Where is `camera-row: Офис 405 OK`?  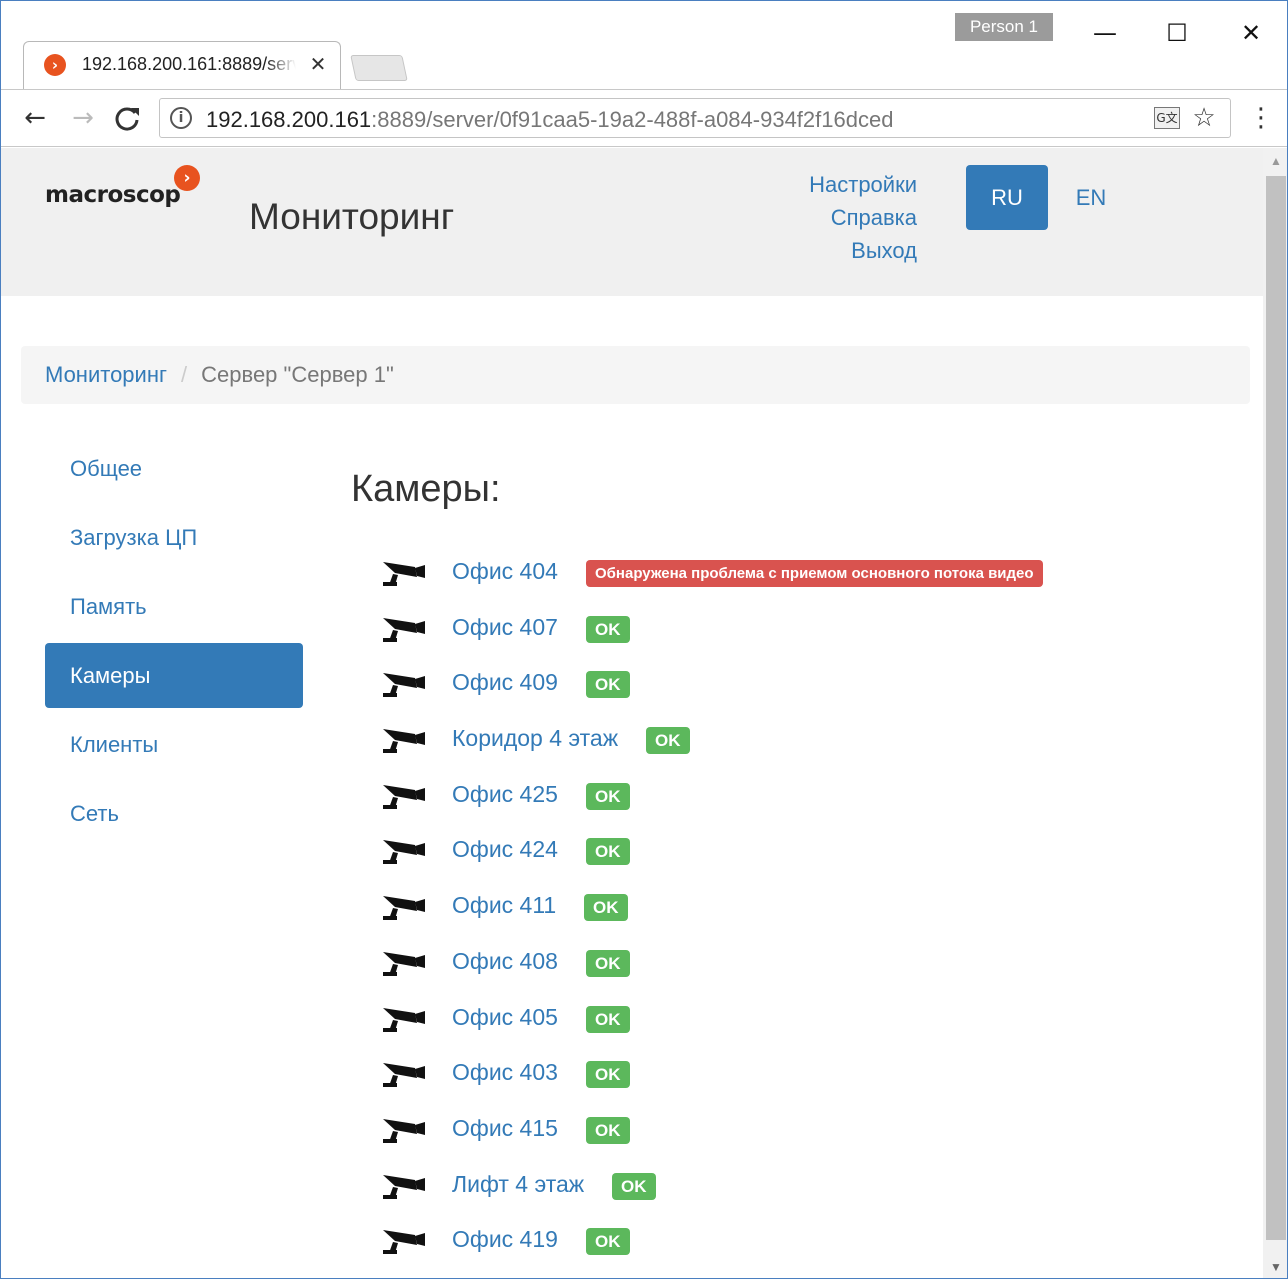 camera-row: Офис 405 OK is located at coordinates (811, 1020).